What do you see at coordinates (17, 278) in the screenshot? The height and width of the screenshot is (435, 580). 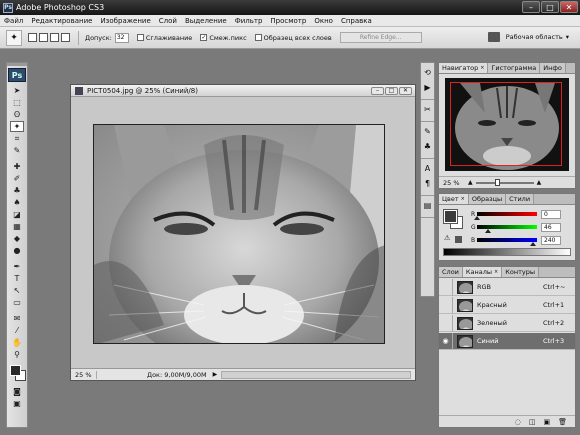 I see `type-tool-icon: T` at bounding box center [17, 278].